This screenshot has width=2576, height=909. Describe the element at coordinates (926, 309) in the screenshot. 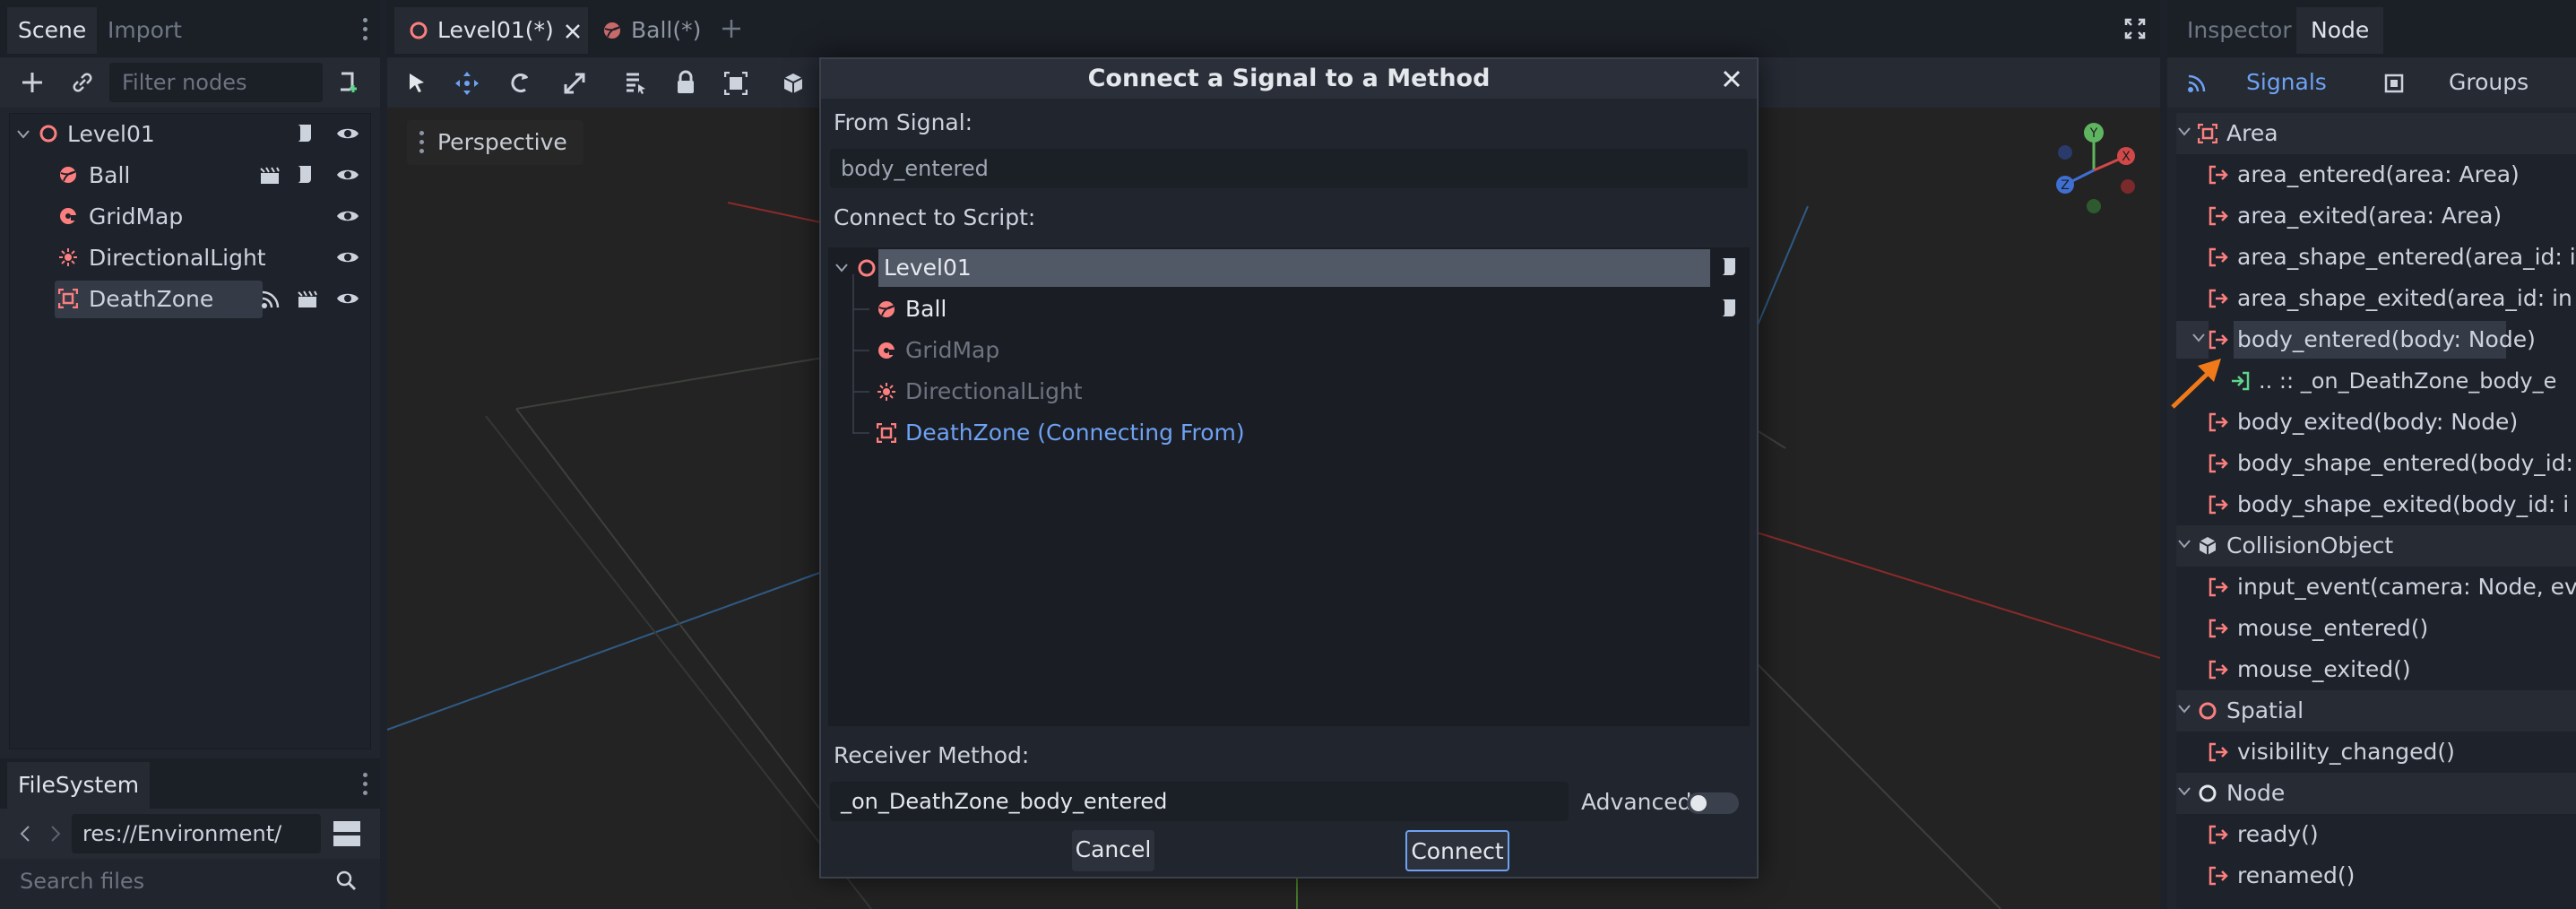

I see `script-node-label: Ball` at that location.